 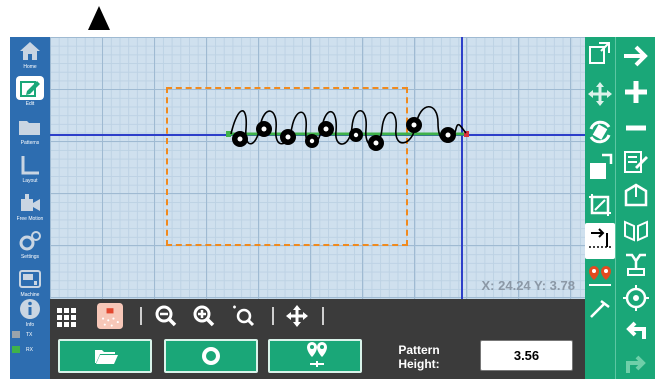 What do you see at coordinates (297, 316) in the screenshot?
I see `pan-icon` at bounding box center [297, 316].